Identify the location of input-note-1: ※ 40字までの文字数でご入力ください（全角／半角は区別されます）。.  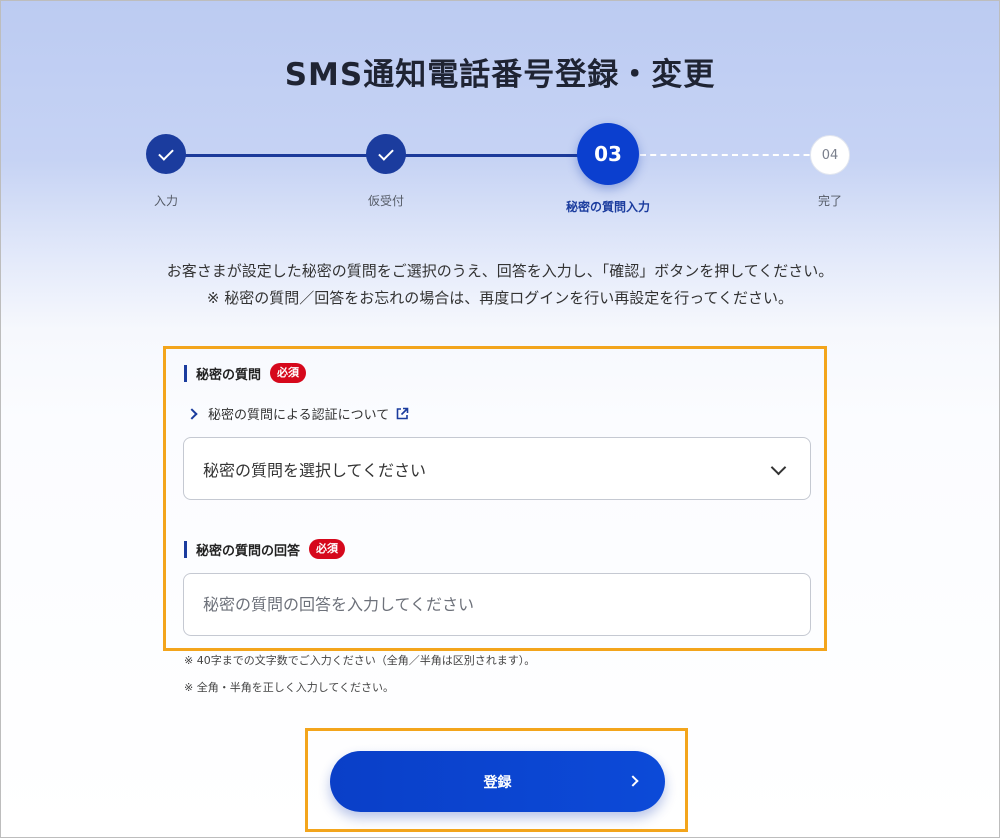
(360, 660).